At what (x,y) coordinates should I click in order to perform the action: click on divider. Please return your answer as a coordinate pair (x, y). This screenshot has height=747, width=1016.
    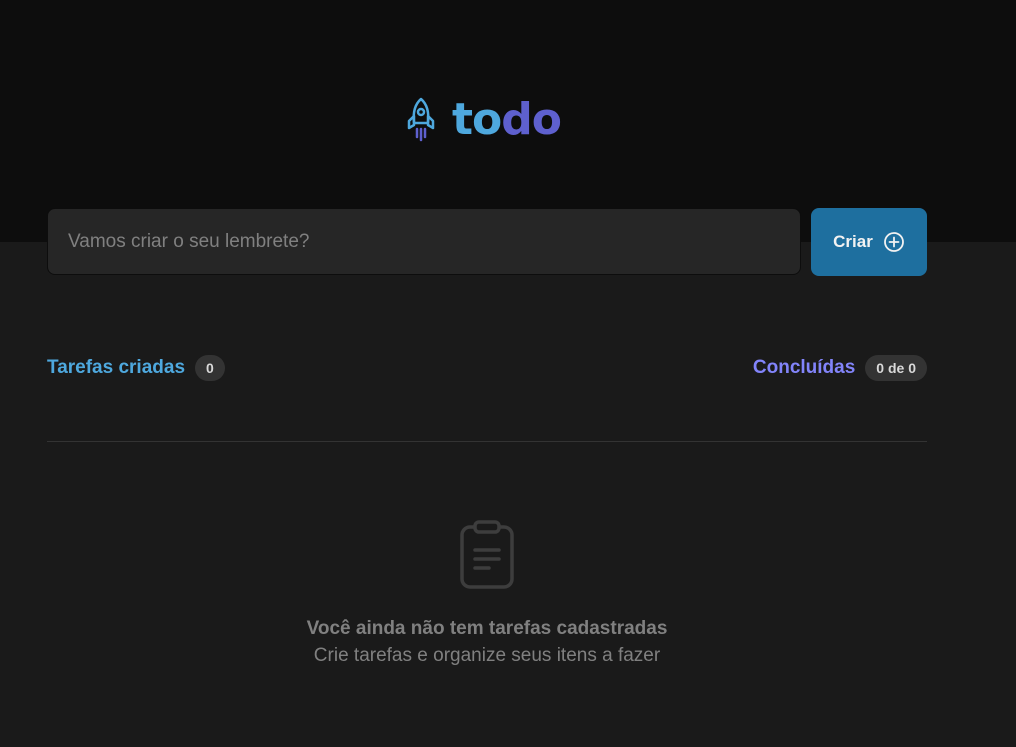
    Looking at the image, I should click on (487, 441).